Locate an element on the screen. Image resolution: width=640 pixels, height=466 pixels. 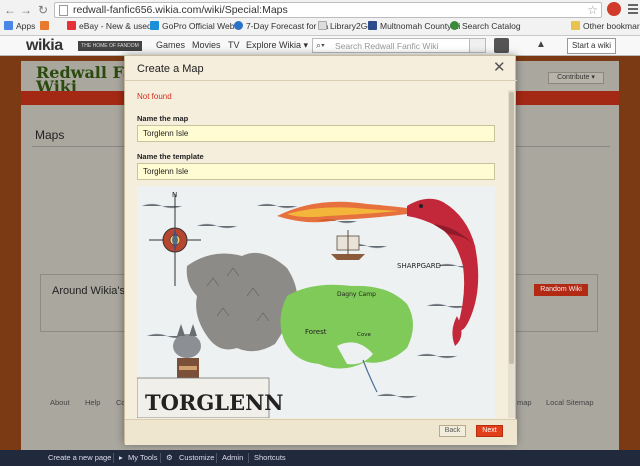
back-arrow-icon: ← is located at coordinates (10, 10).